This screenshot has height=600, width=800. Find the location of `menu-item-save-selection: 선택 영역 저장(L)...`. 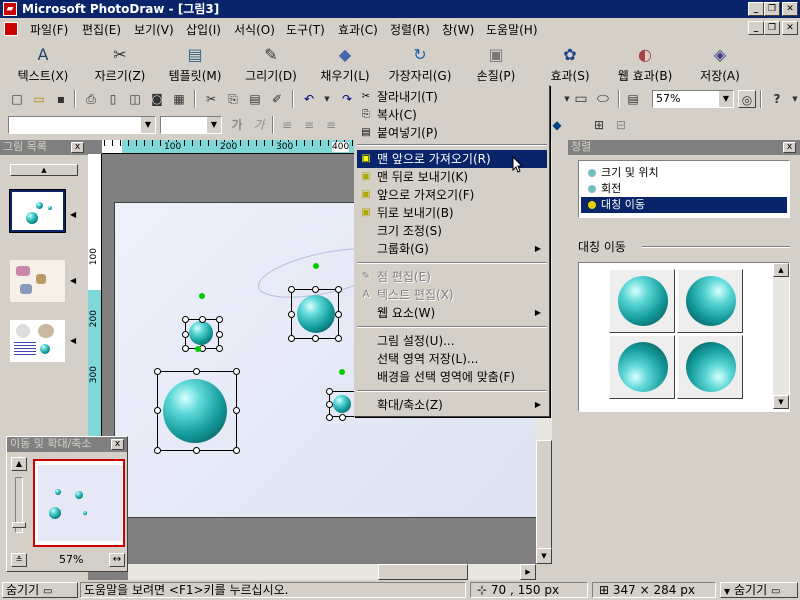

menu-item-save-selection: 선택 영역 저장(L)... is located at coordinates (452, 359).